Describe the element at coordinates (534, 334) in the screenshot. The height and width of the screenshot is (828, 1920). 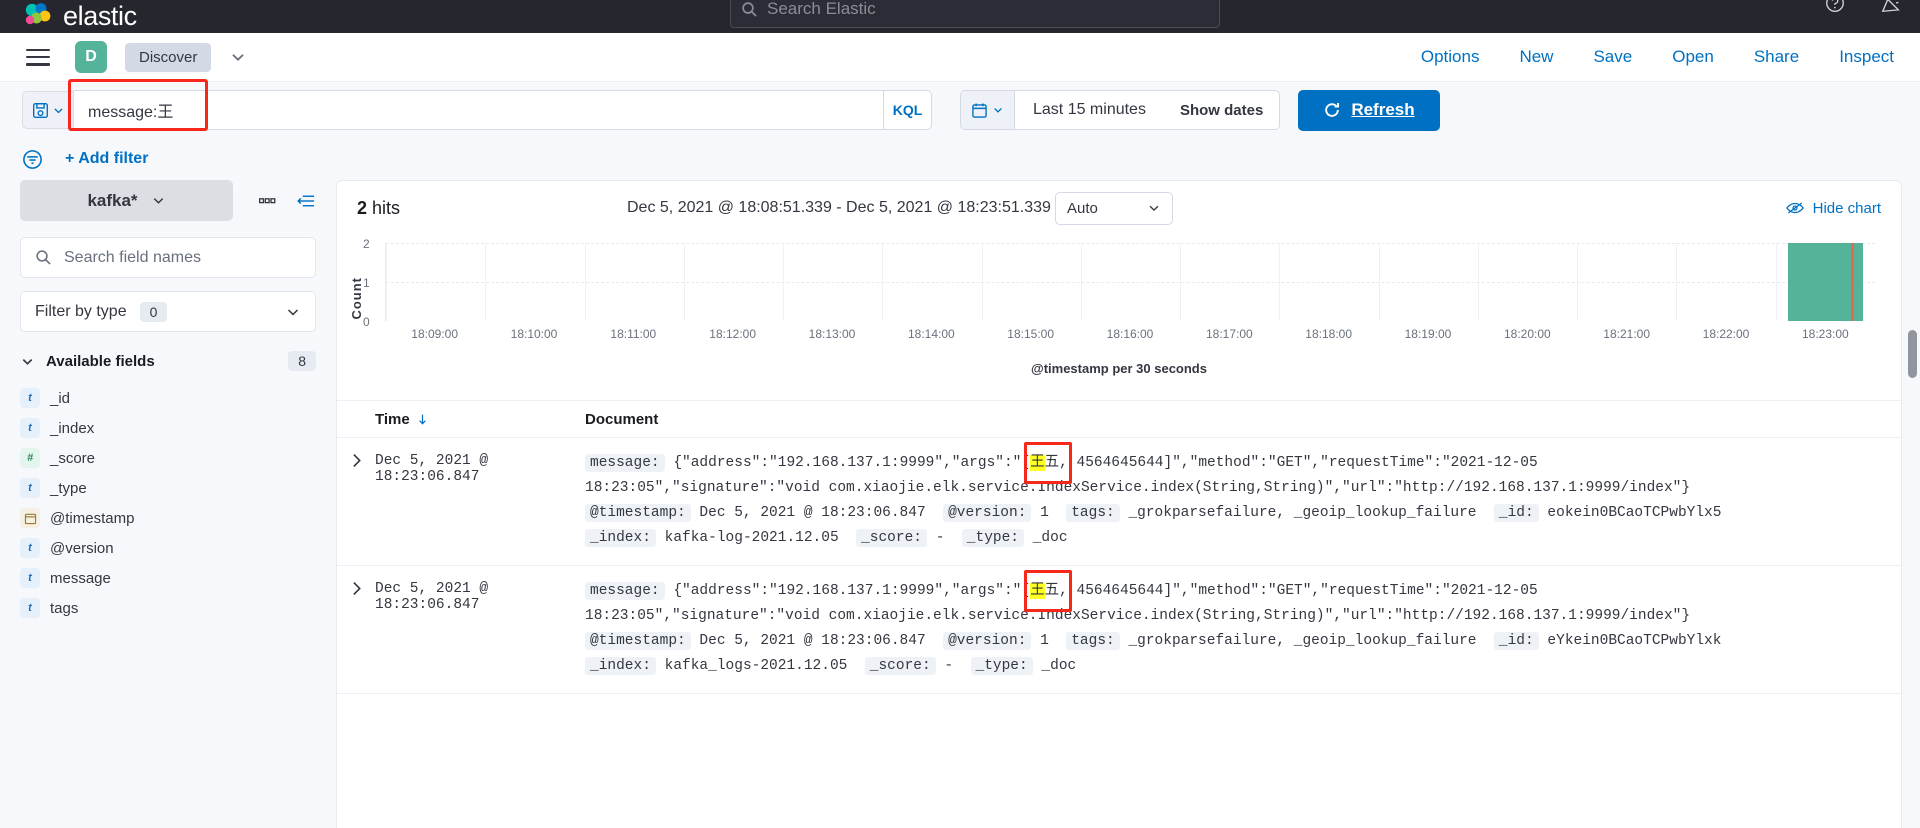
I see `chart-x-tick: 18:10:00` at that location.